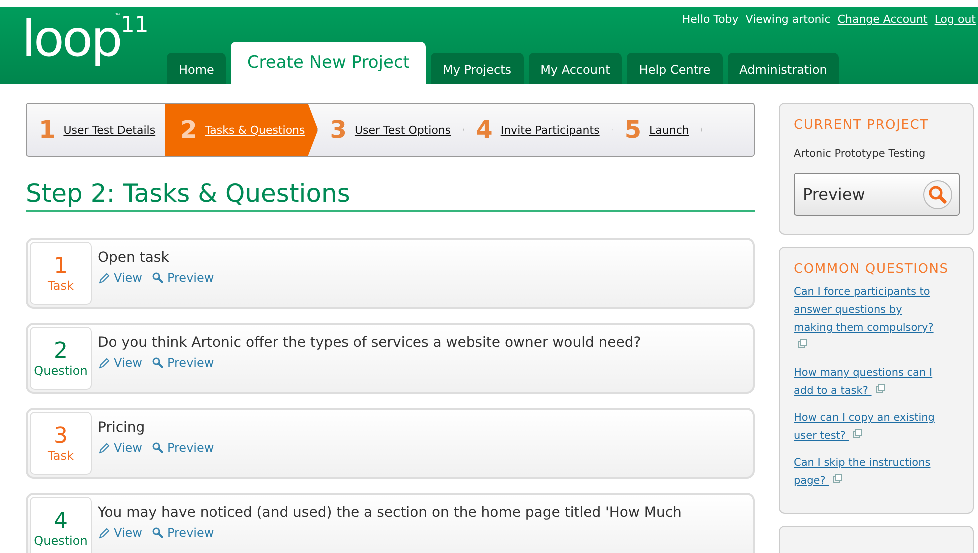  What do you see at coordinates (955, 19) in the screenshot?
I see `header-link: Log out` at bounding box center [955, 19].